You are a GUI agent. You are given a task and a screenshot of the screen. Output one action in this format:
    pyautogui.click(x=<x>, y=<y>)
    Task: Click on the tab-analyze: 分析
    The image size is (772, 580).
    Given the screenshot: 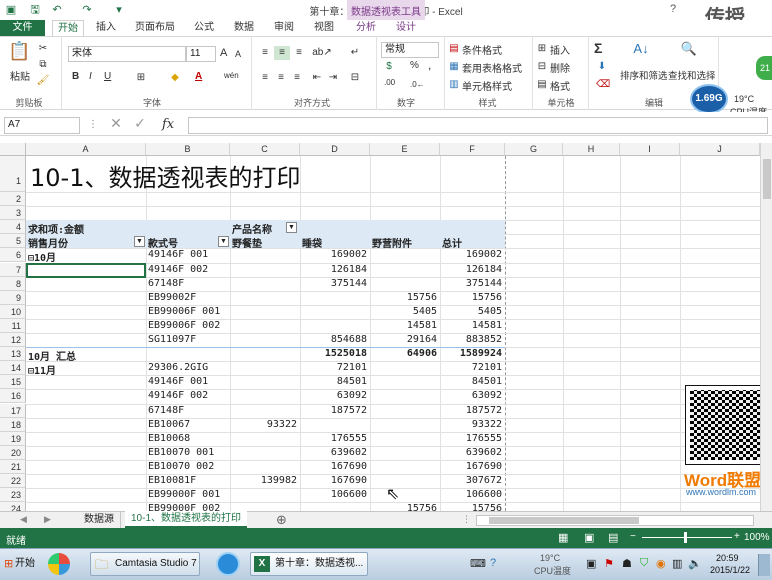 What is the action you would take?
    pyautogui.click(x=366, y=28)
    